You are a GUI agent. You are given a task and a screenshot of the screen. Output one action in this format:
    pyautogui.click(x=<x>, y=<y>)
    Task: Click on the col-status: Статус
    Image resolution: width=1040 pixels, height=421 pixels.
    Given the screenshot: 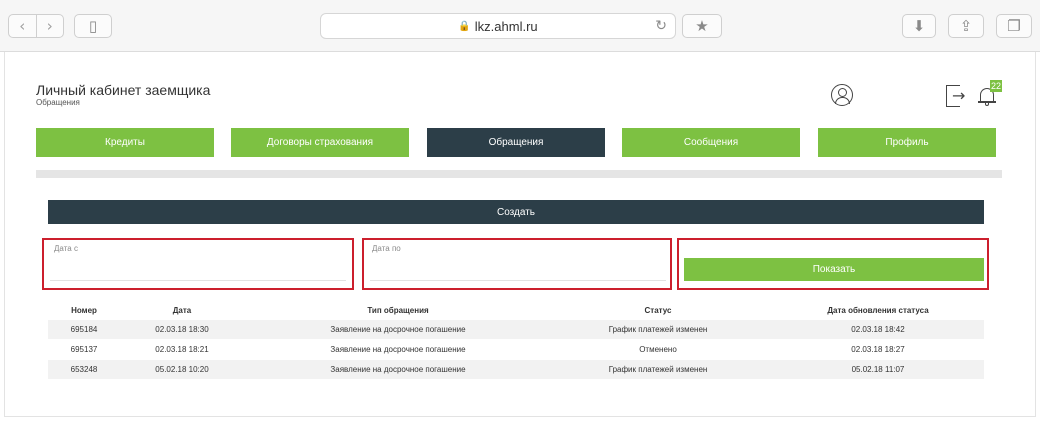 What is the action you would take?
    pyautogui.click(x=658, y=310)
    